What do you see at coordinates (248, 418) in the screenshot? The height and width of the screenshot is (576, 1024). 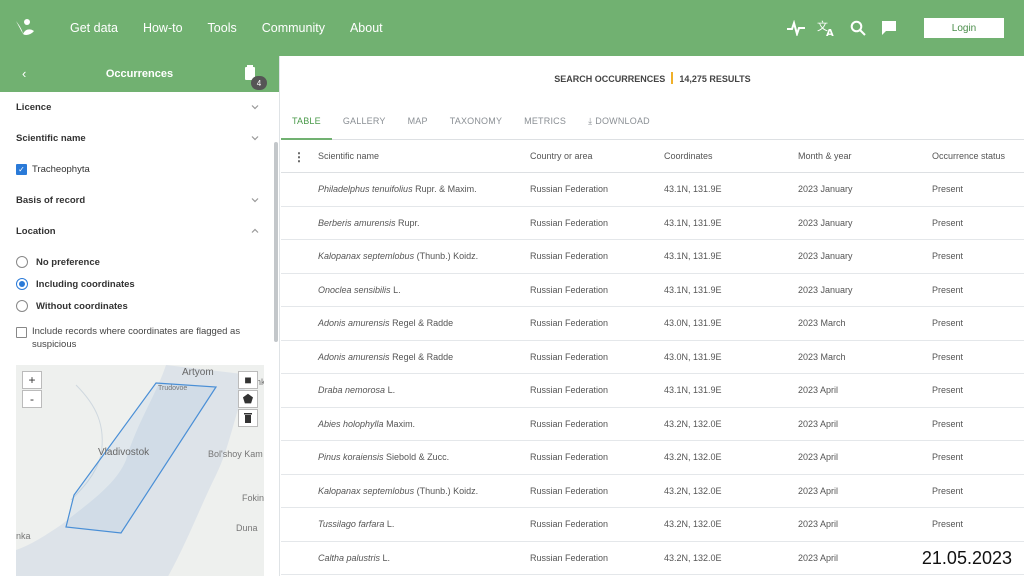 I see `delete-shape-icon` at bounding box center [248, 418].